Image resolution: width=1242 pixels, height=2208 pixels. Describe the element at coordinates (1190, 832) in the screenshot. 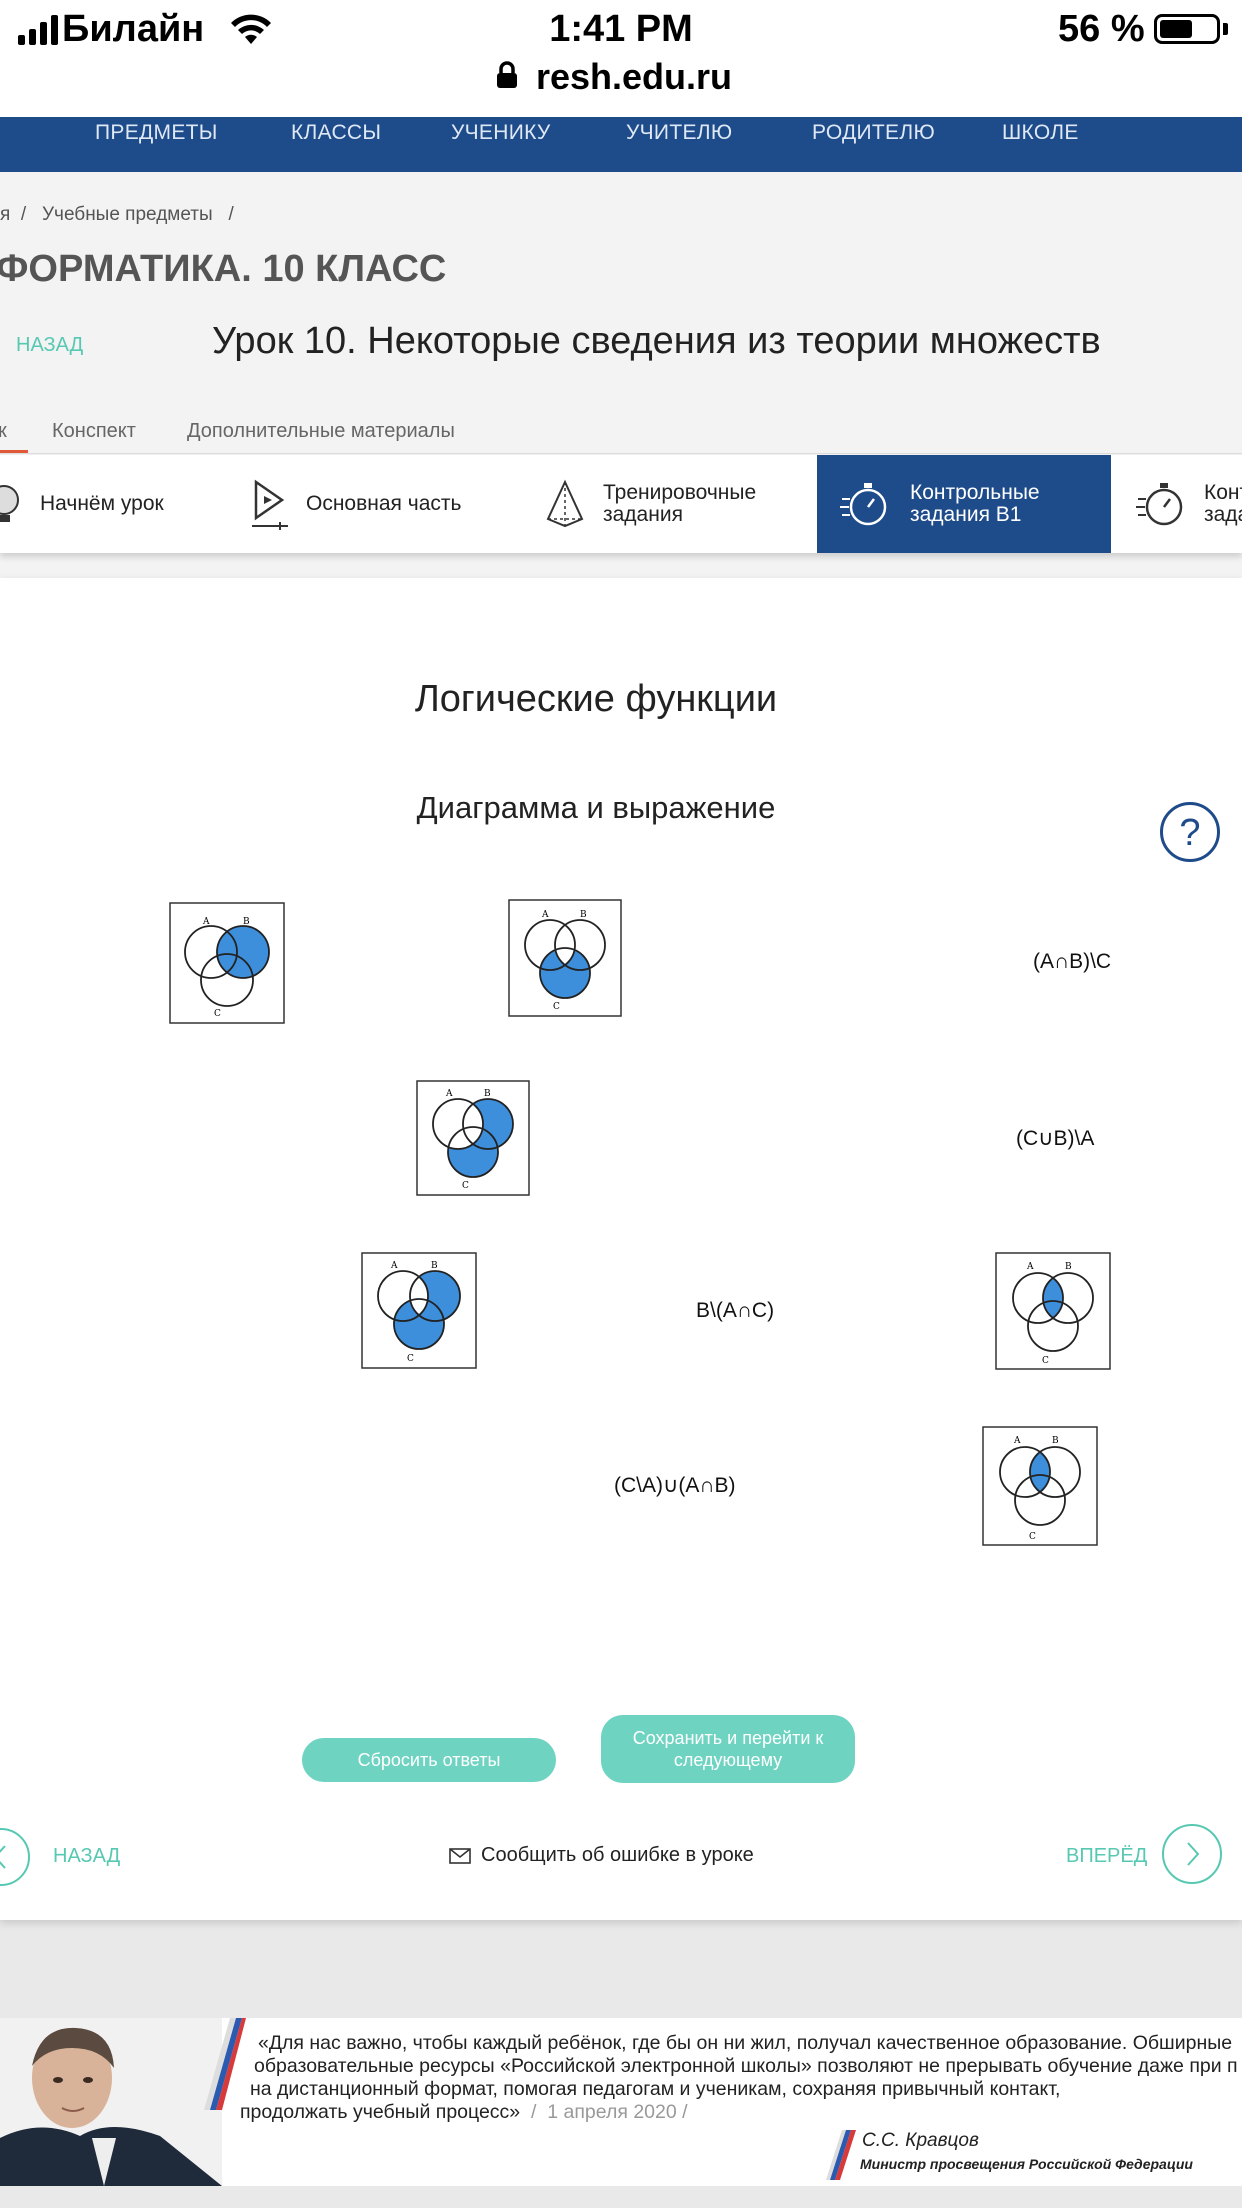

I see `help-button: ?` at that location.